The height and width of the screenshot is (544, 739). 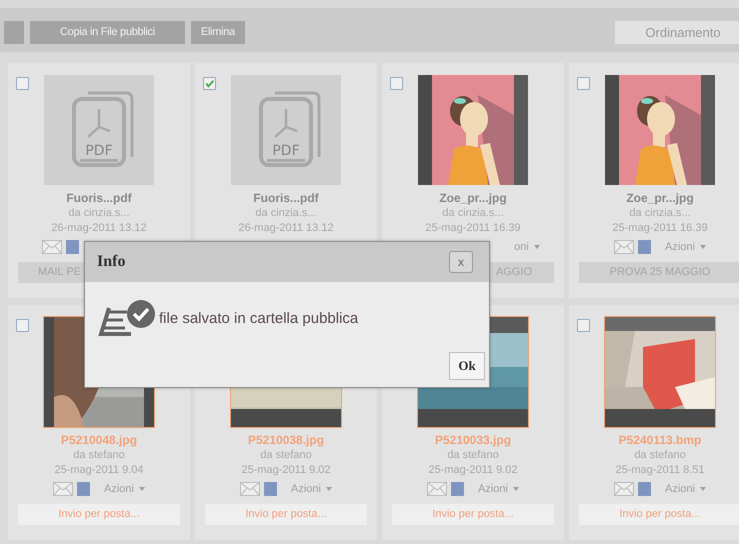 What do you see at coordinates (467, 366) in the screenshot?
I see `ok-button: Ok` at bounding box center [467, 366].